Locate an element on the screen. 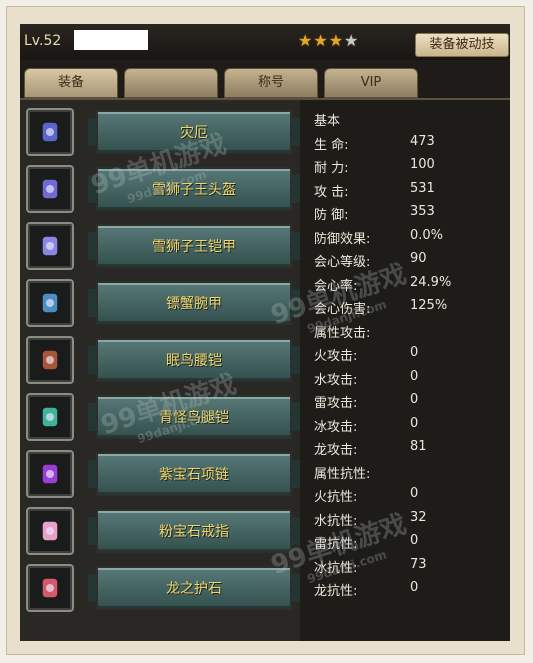  equipment-name: 雪狮子王铠甲 is located at coordinates (194, 247).